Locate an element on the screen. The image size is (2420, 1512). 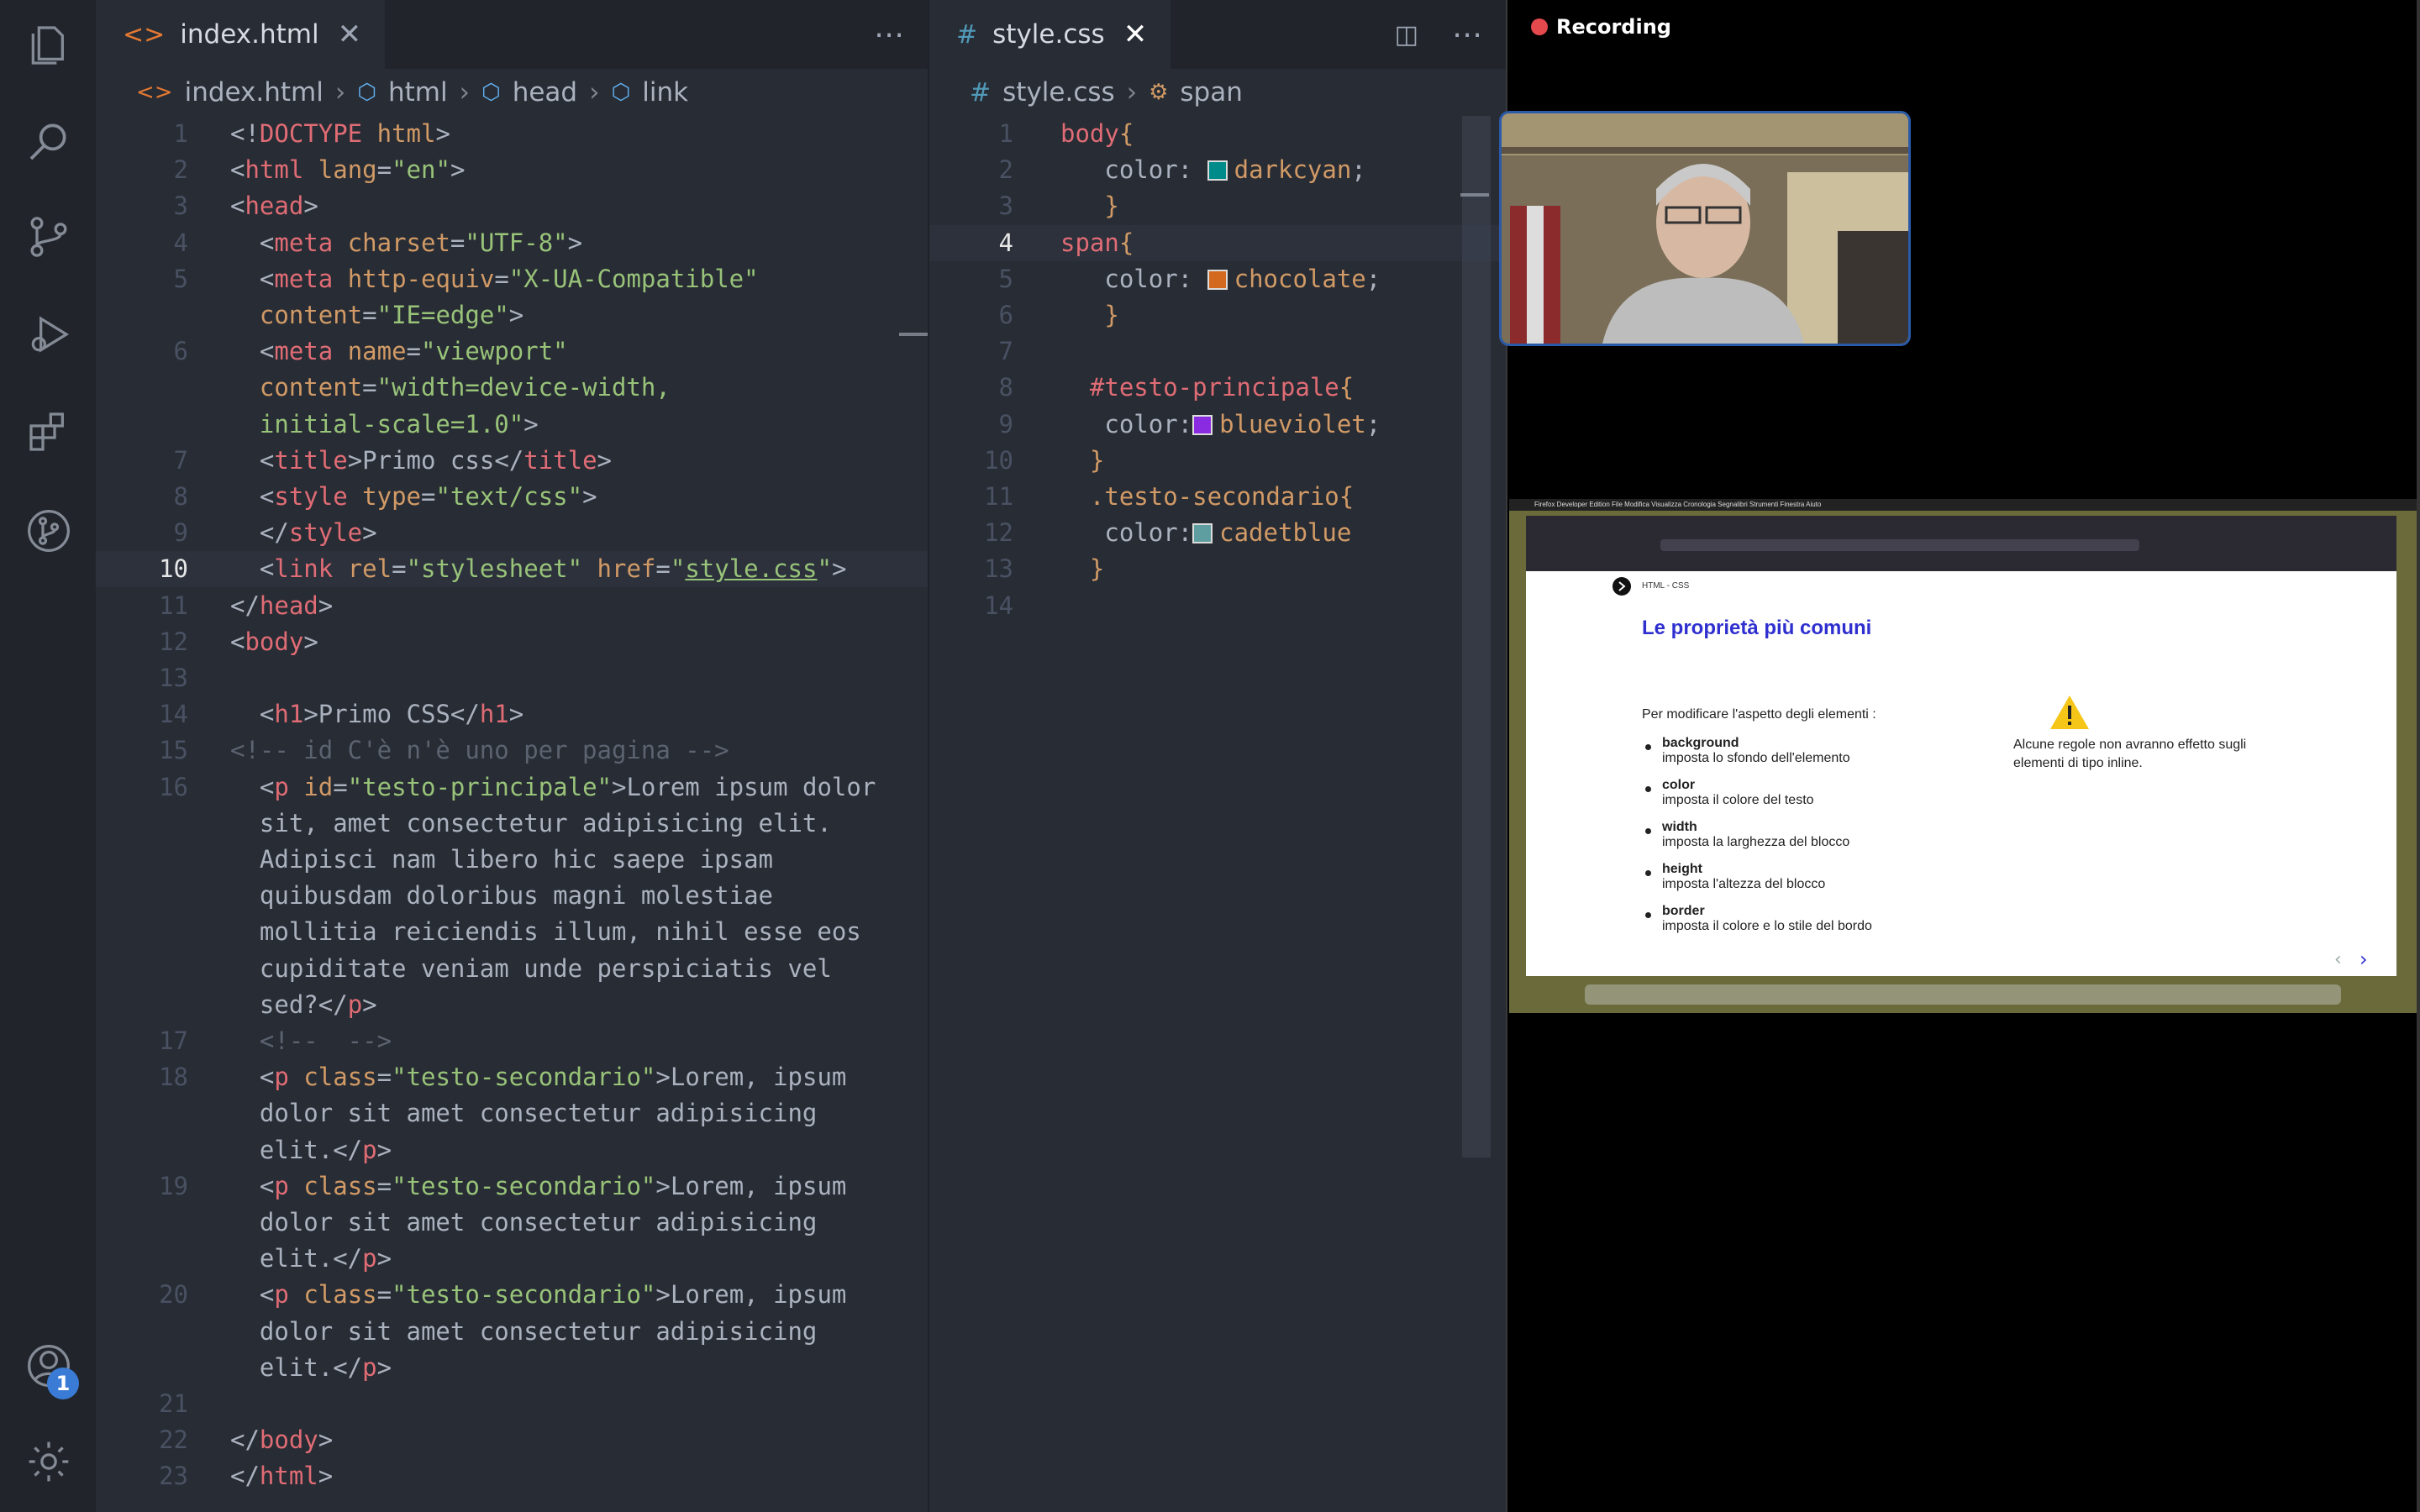
code-text: color: darkcyan; is located at coordinates (1213, 170).